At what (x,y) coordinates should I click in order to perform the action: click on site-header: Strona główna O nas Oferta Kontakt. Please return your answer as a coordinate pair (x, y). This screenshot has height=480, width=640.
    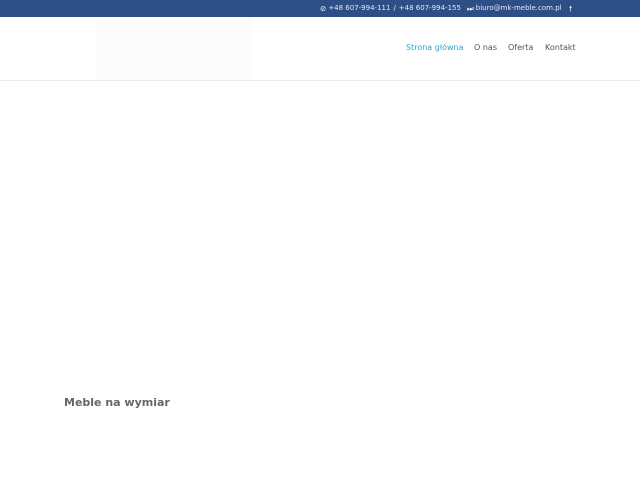
    Looking at the image, I should click on (320, 49).